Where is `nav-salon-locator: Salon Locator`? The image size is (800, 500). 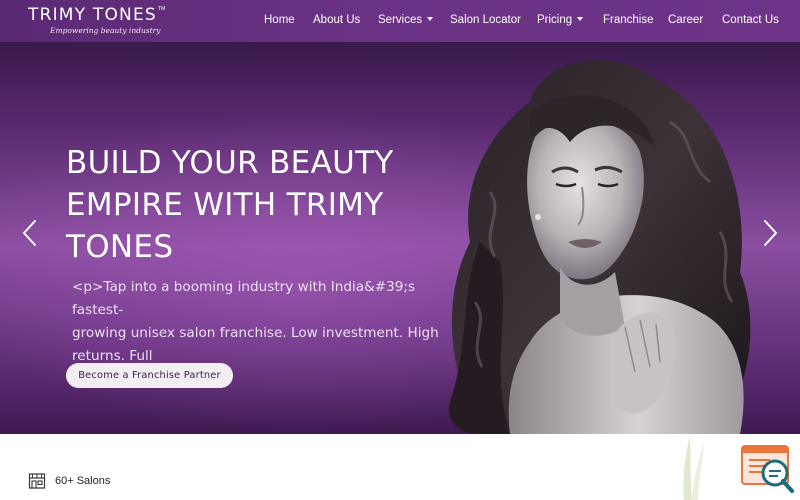 nav-salon-locator: Salon Locator is located at coordinates (485, 20).